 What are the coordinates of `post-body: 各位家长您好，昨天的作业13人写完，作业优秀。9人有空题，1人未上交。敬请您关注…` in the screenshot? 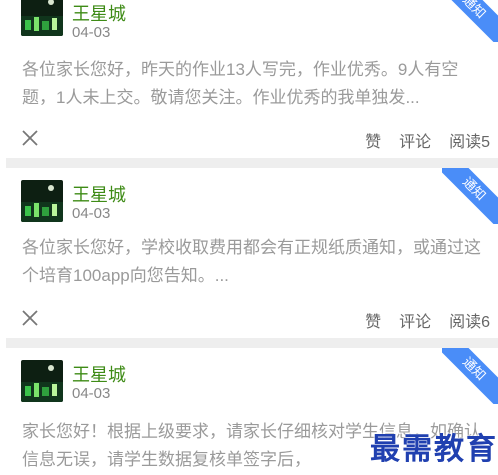 It's located at (253, 84).